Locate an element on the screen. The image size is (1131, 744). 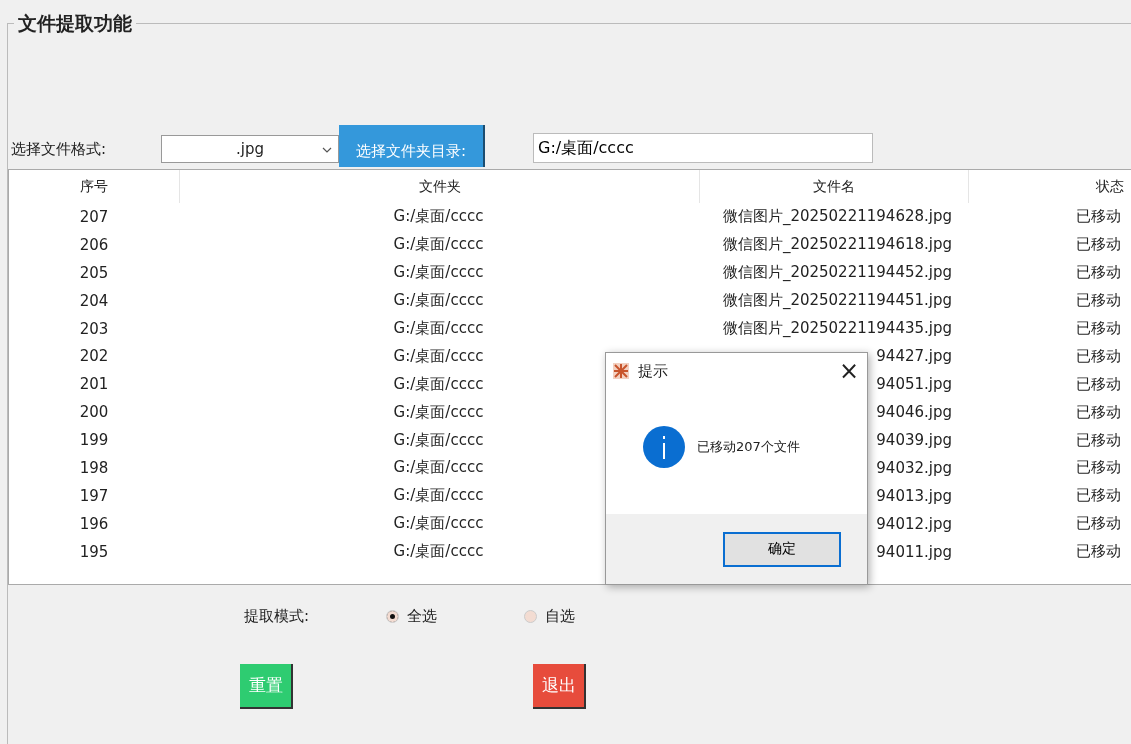
ok-button: 确定 is located at coordinates (782, 549).